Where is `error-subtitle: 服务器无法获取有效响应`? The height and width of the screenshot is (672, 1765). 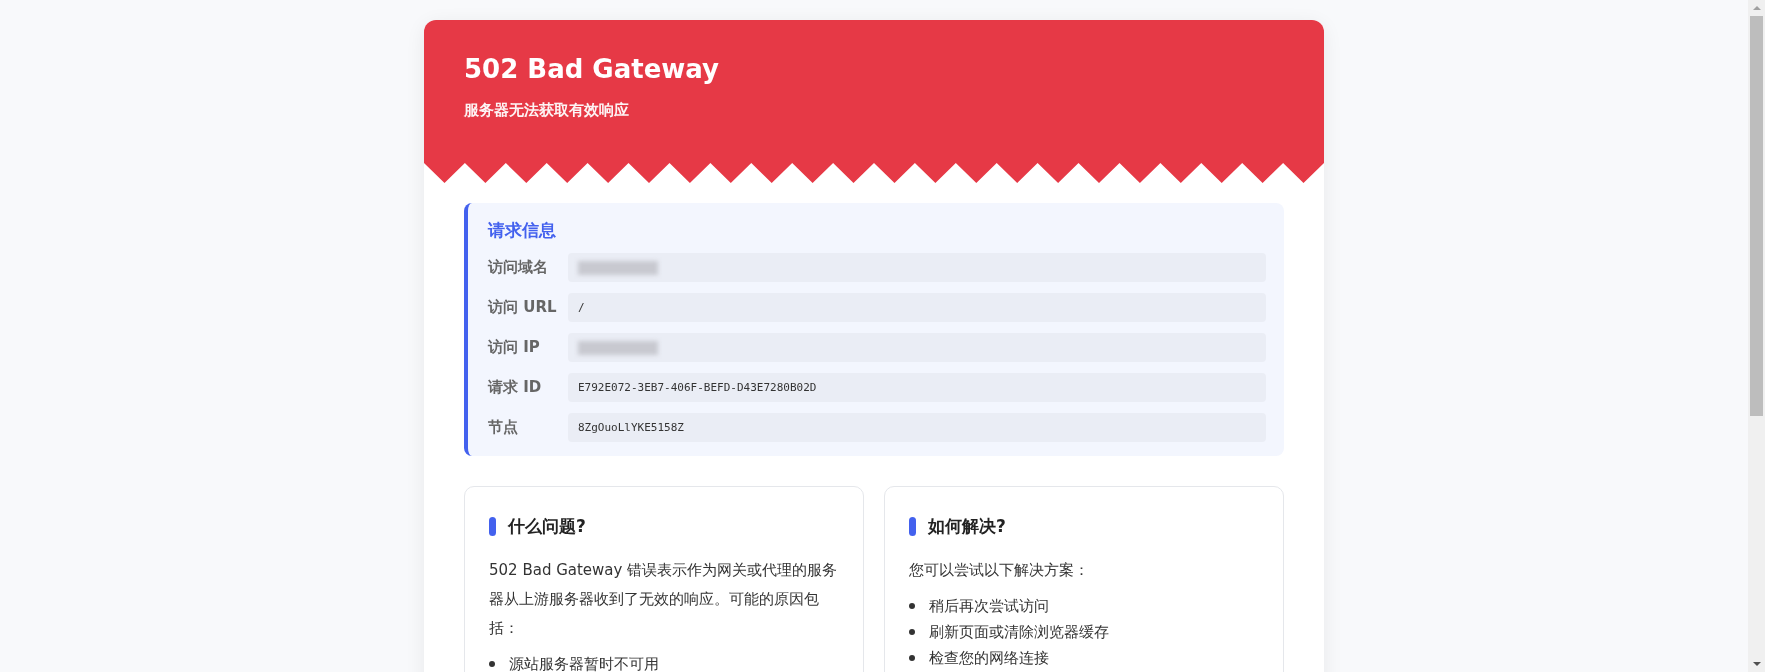
error-subtitle: 服务器无法获取有效响应 is located at coordinates (547, 111).